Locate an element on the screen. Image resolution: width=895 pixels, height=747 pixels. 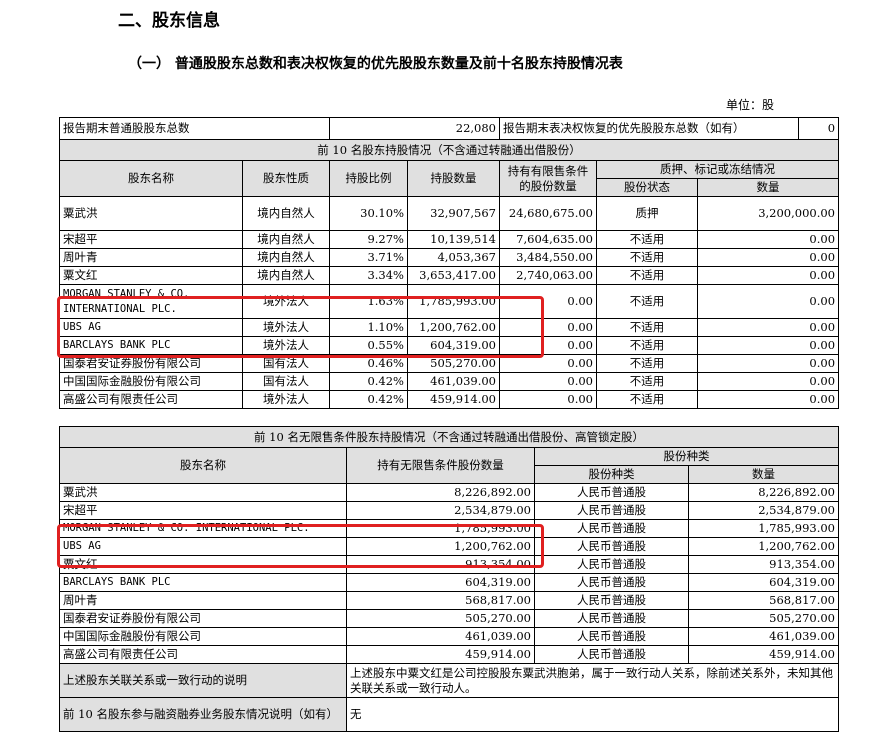
unrestricted-qty: 1,200,762.00 is located at coordinates (440, 546).